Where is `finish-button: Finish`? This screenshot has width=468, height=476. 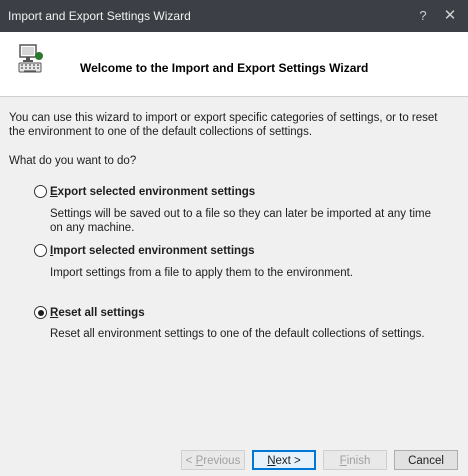
finish-button: Finish is located at coordinates (355, 460).